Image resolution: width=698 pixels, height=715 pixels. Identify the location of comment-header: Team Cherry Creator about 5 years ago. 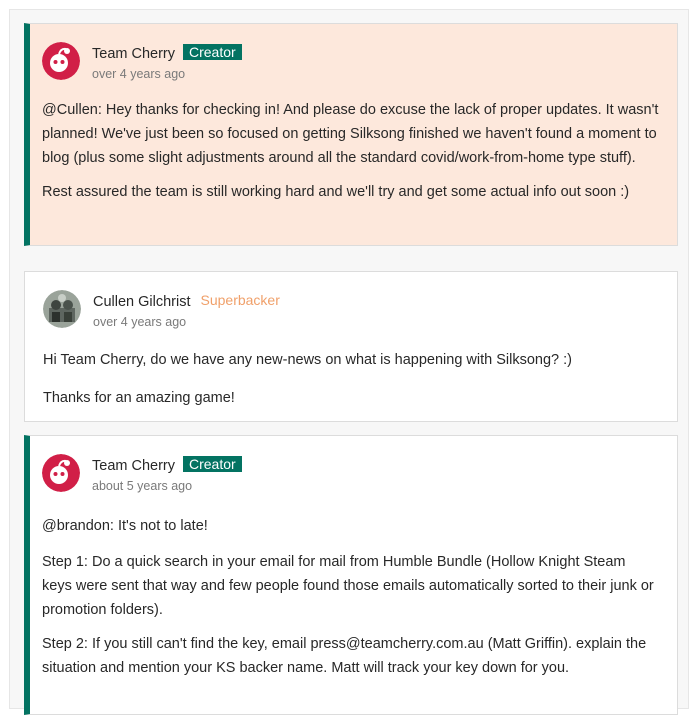
(359, 471).